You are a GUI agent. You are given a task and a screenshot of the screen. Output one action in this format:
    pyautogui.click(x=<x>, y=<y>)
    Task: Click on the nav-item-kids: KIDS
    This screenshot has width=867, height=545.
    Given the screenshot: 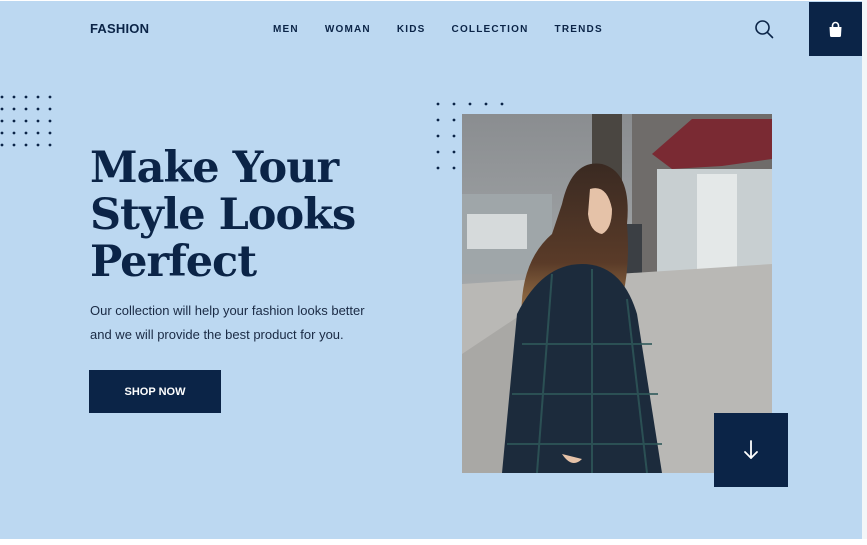 What is the action you would take?
    pyautogui.click(x=411, y=29)
    